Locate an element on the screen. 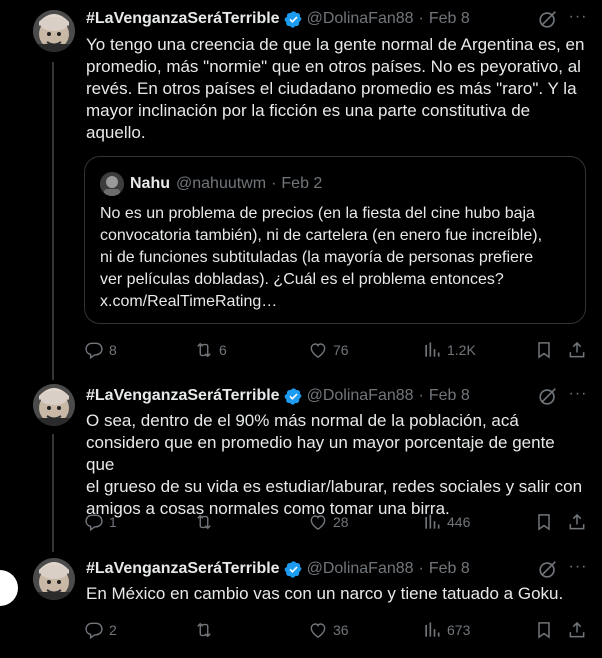 Image resolution: width=602 pixels, height=658 pixels. views-button: 1.2K is located at coordinates (449, 350).